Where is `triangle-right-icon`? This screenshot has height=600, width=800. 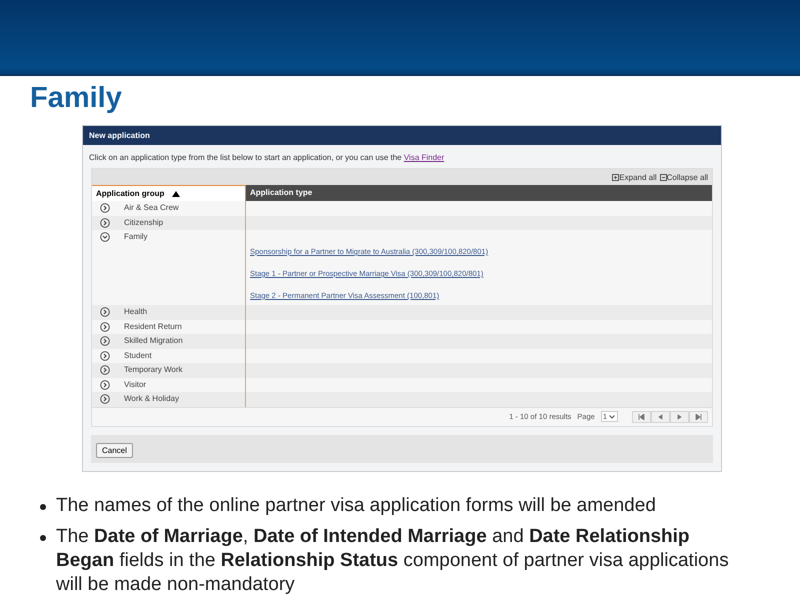 triangle-right-icon is located at coordinates (679, 417).